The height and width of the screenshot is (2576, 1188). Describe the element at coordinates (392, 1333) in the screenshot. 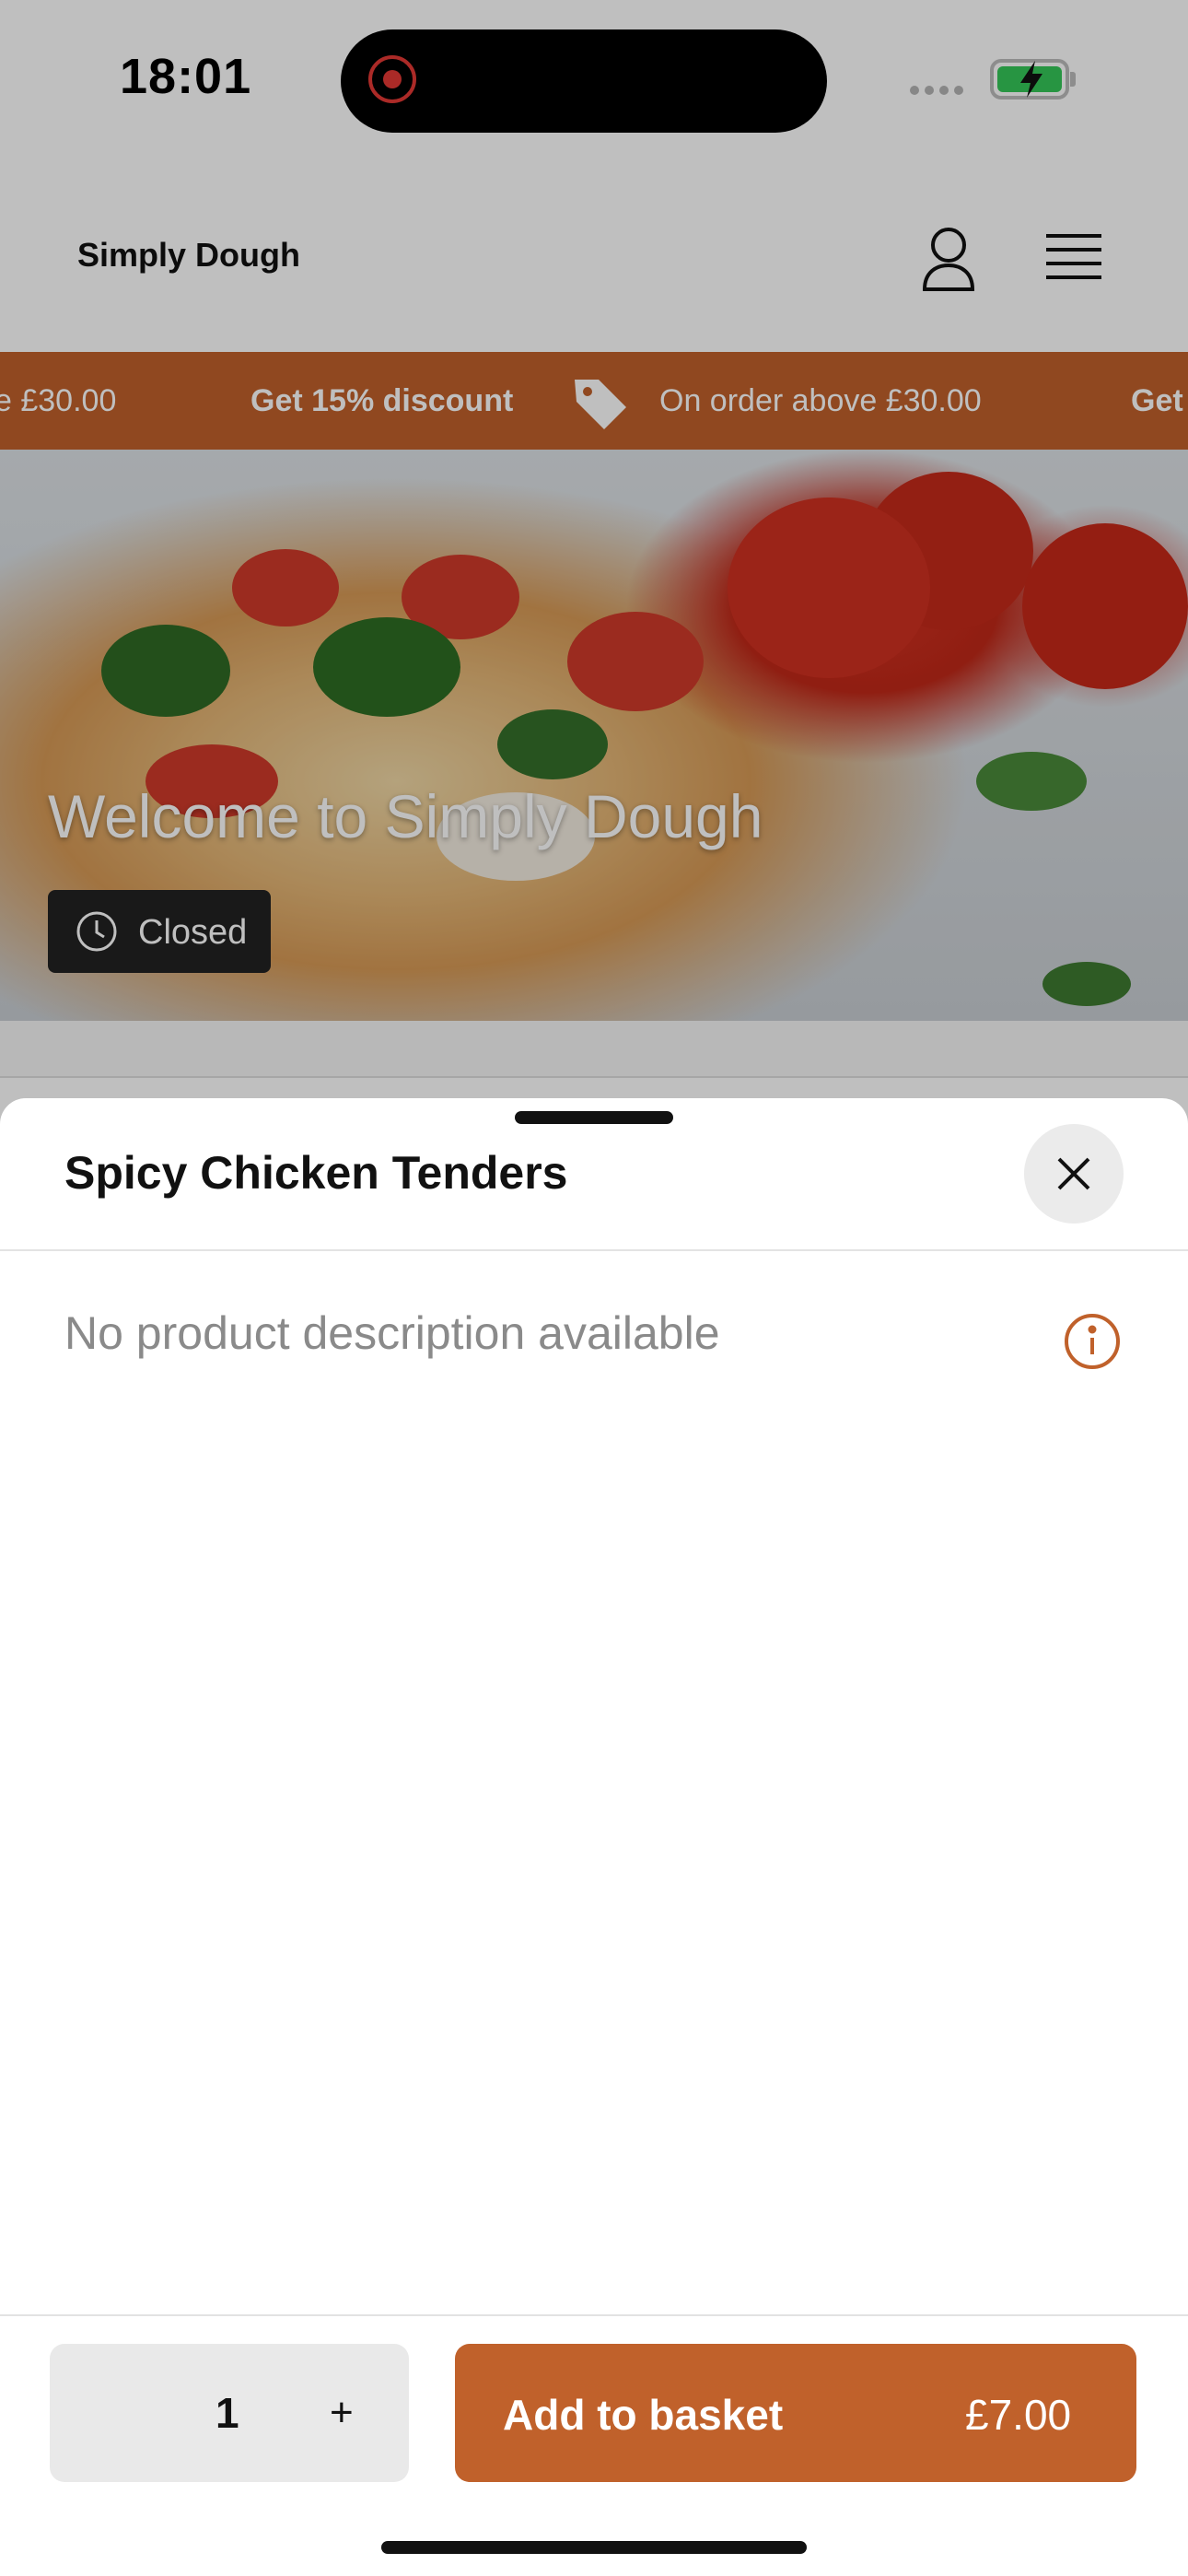

I see `product-description: No product description available` at that location.